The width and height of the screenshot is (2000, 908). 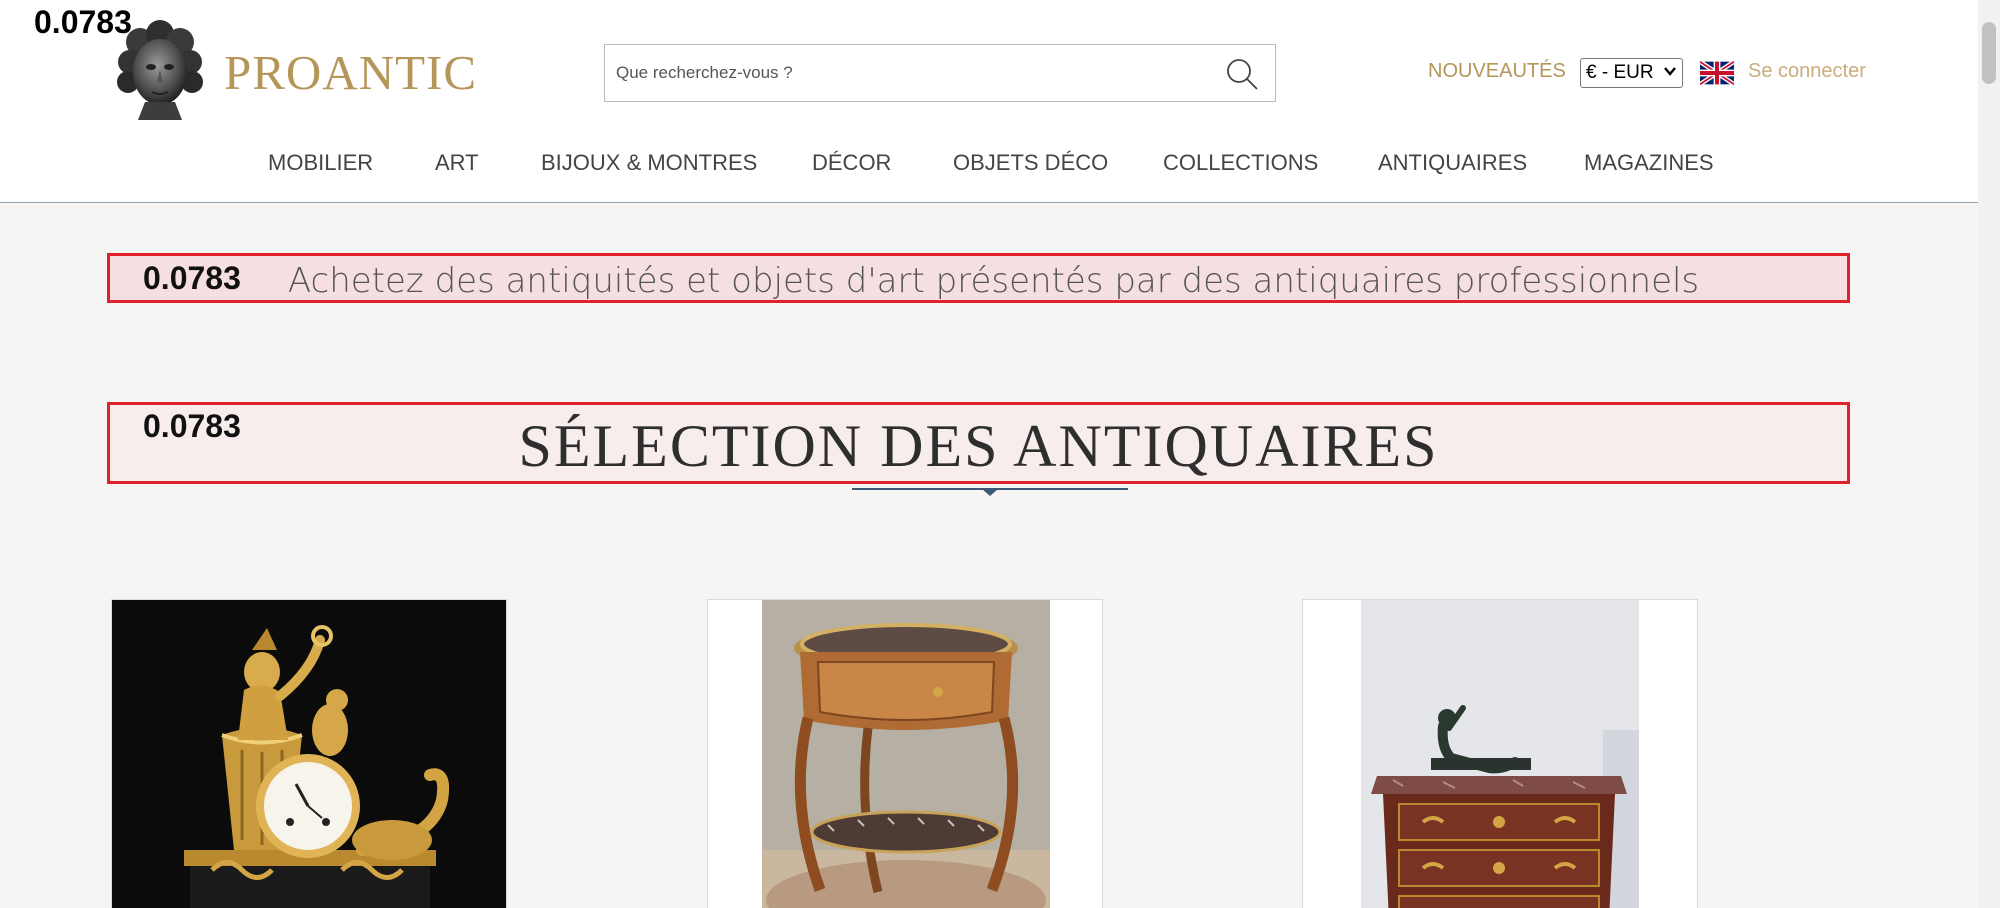 What do you see at coordinates (978, 446) in the screenshot?
I see `section-title: SÉLECTION DES ANTIQUAIRES` at bounding box center [978, 446].